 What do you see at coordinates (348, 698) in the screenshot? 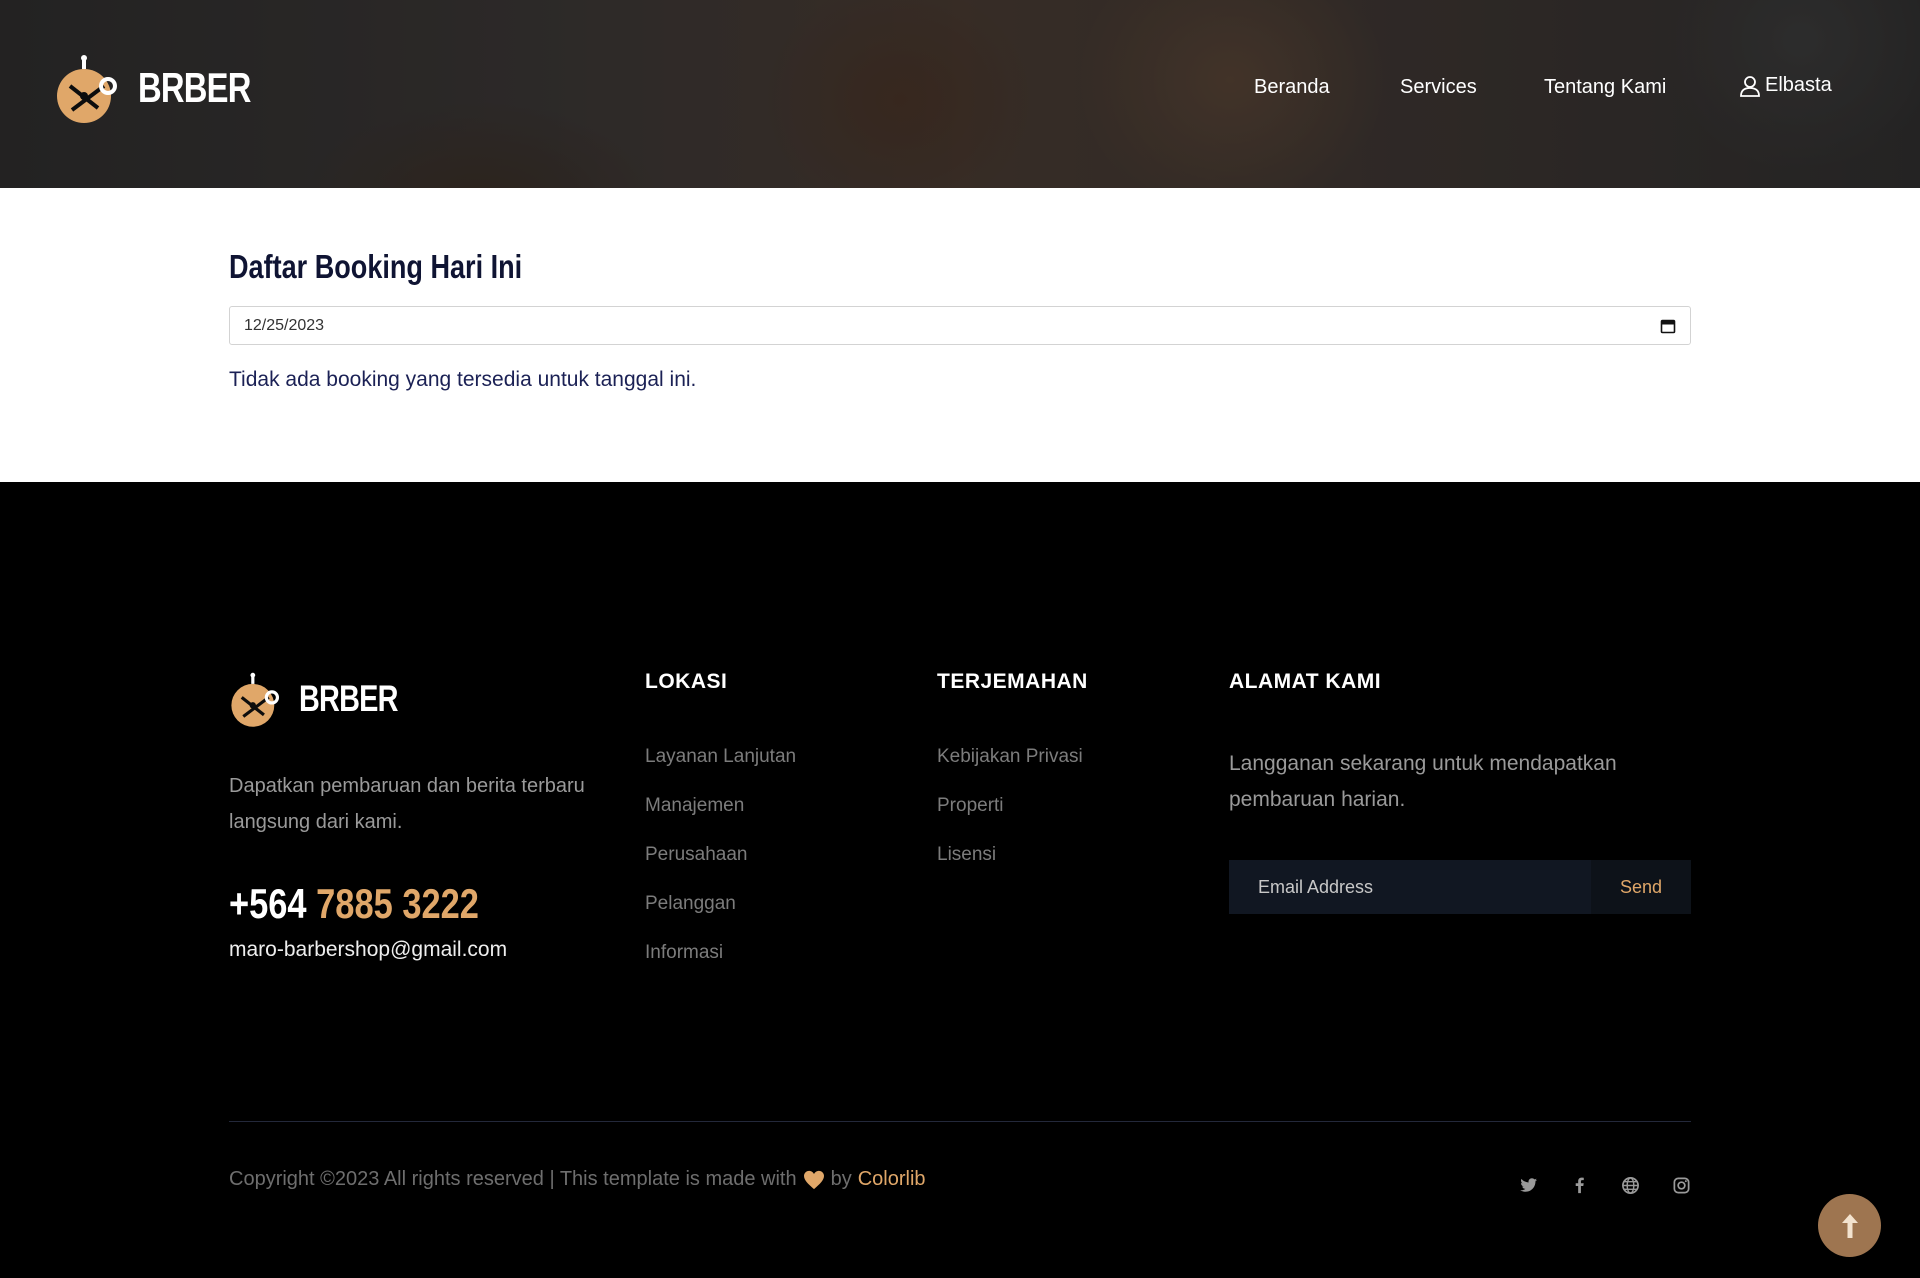
I see `footer-logo-text: BRBER` at bounding box center [348, 698].